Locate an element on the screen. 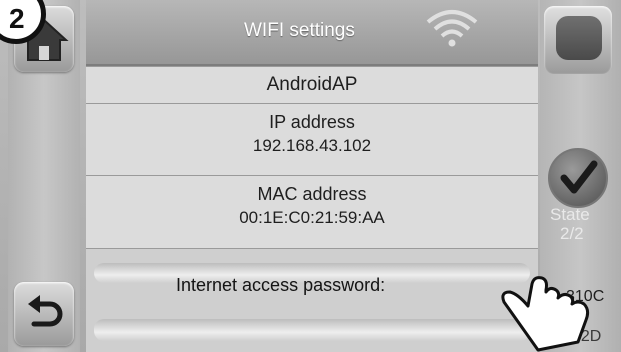 This screenshot has width=621, height=352. network-name-row: AndroidAP is located at coordinates (312, 84).